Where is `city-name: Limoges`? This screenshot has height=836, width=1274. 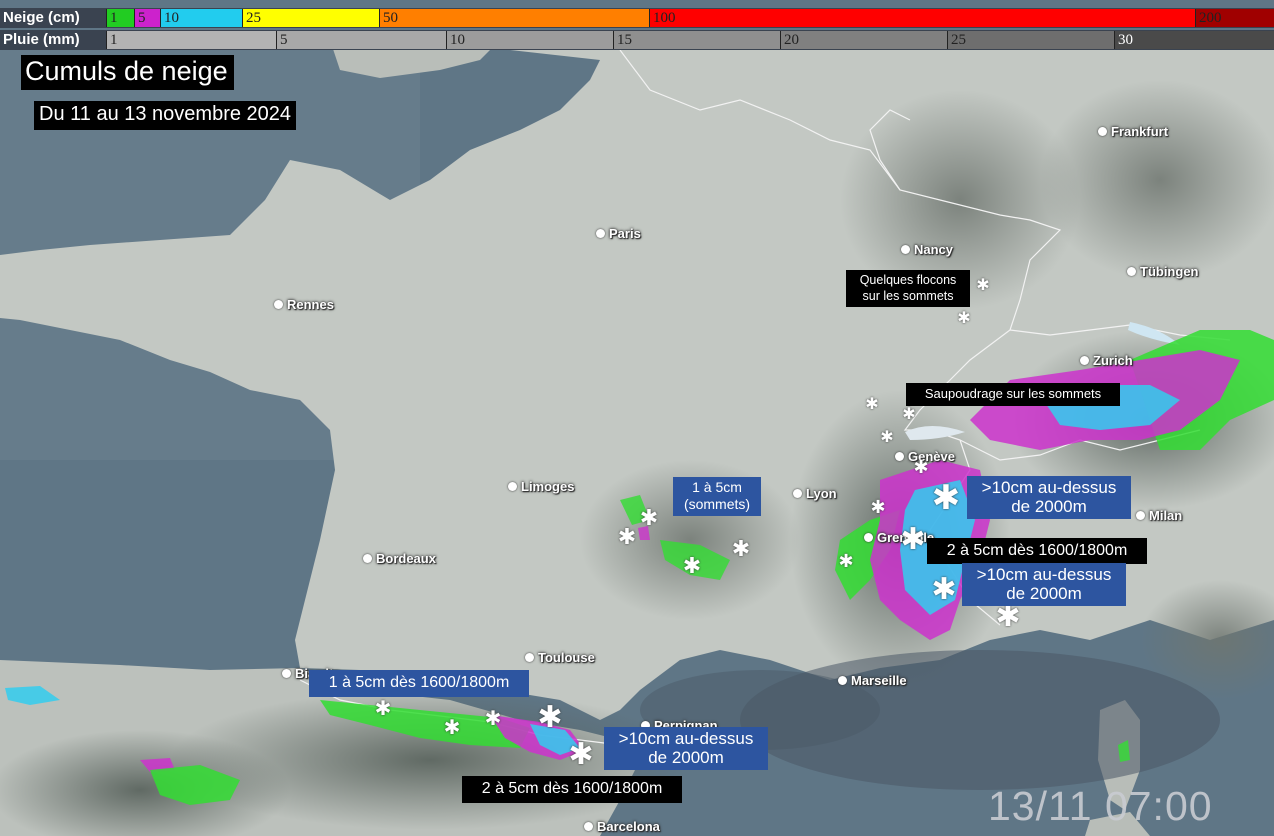 city-name: Limoges is located at coordinates (548, 486).